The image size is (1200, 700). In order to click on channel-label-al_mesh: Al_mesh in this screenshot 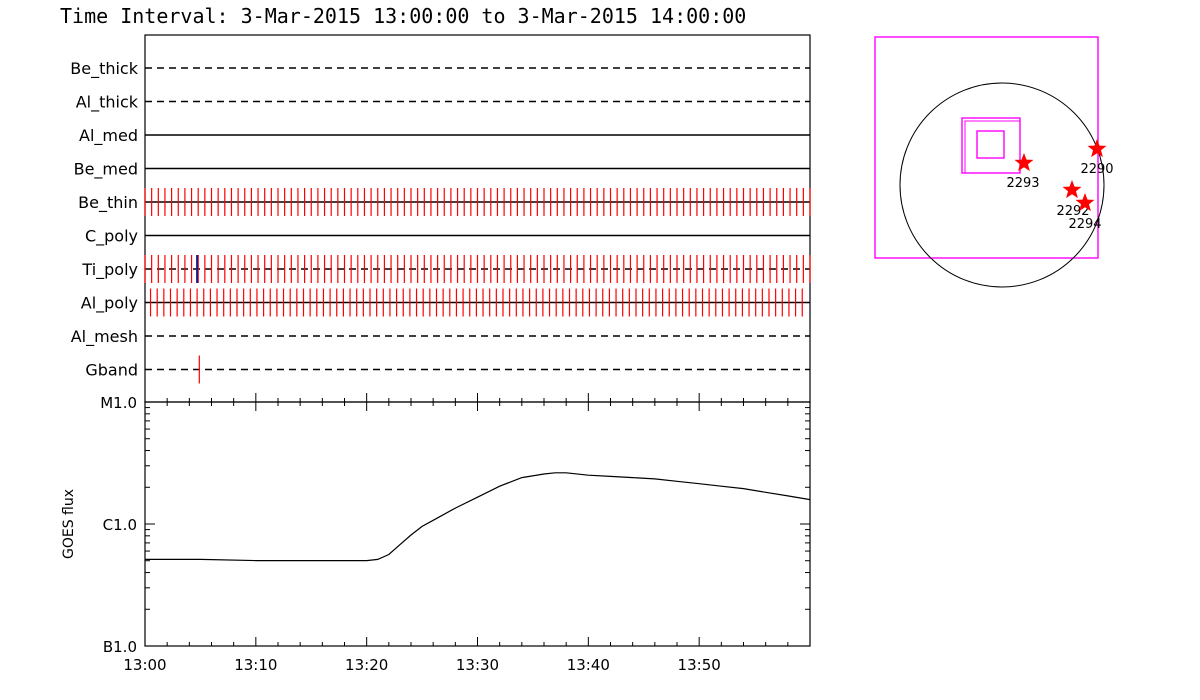, I will do `click(104, 337)`.